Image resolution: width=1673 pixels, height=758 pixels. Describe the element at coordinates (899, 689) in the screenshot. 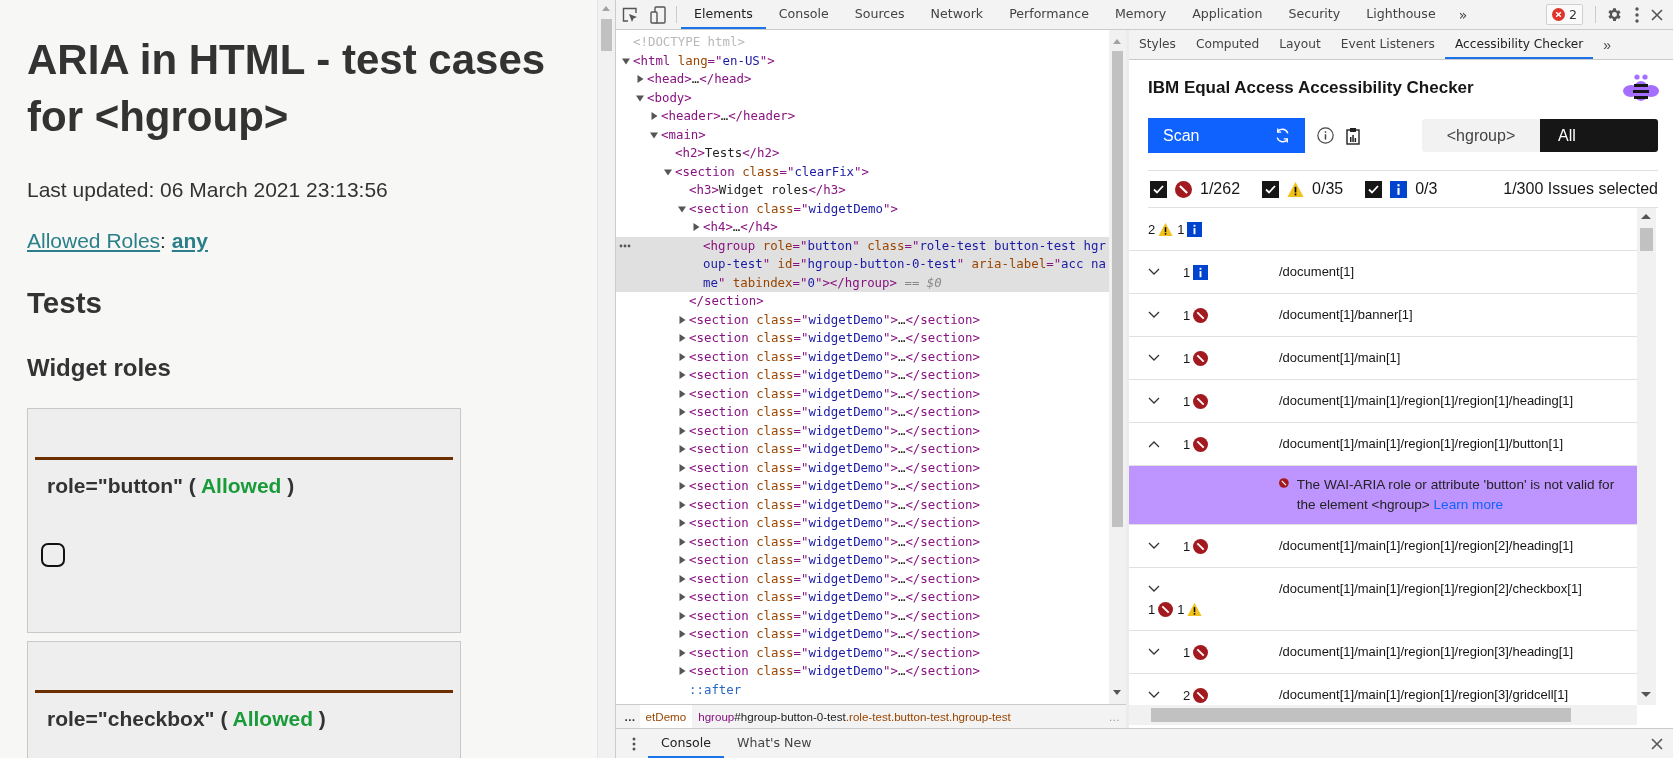

I see `code-line: ::after` at that location.